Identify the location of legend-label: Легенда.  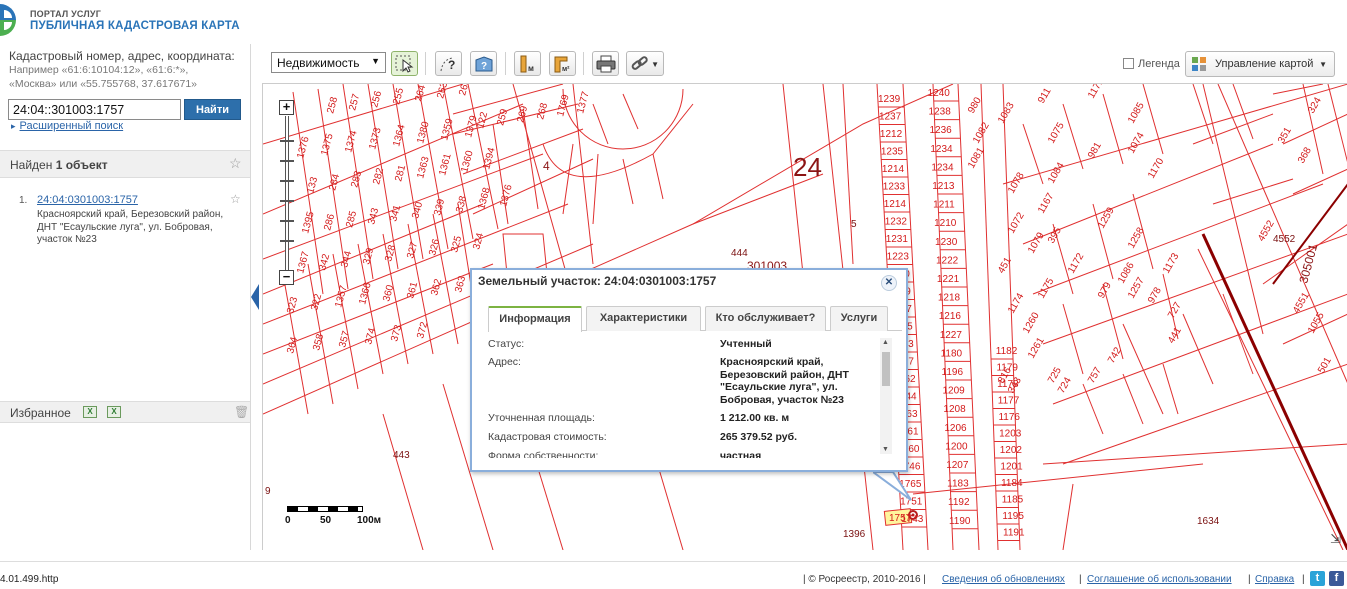
(1159, 64).